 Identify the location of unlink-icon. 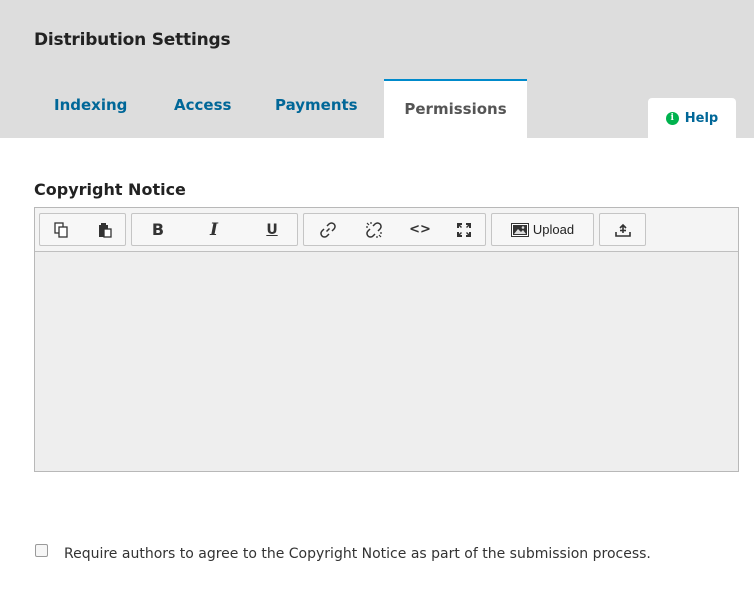
(374, 230).